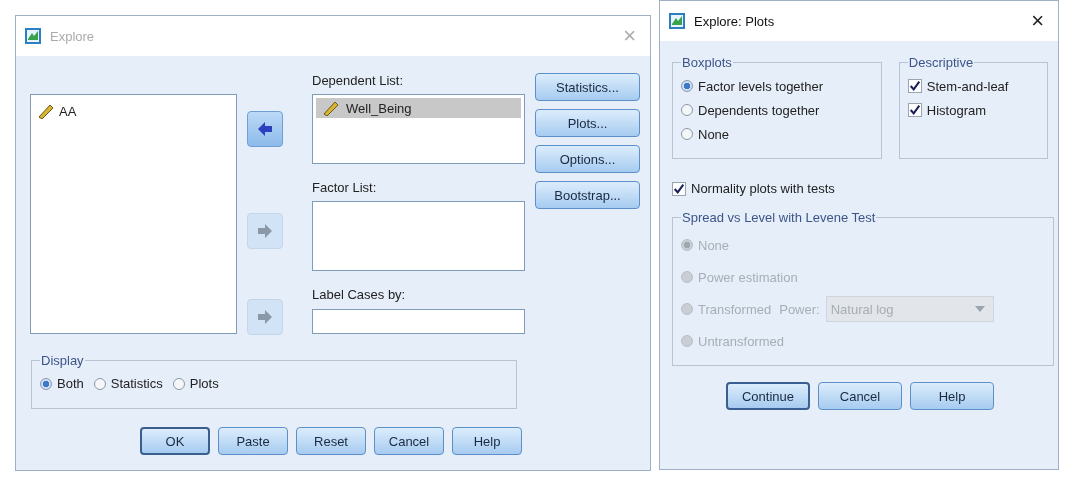 The height and width of the screenshot is (482, 1068). What do you see at coordinates (967, 86) in the screenshot?
I see `option-label: Stem-and-leaf` at bounding box center [967, 86].